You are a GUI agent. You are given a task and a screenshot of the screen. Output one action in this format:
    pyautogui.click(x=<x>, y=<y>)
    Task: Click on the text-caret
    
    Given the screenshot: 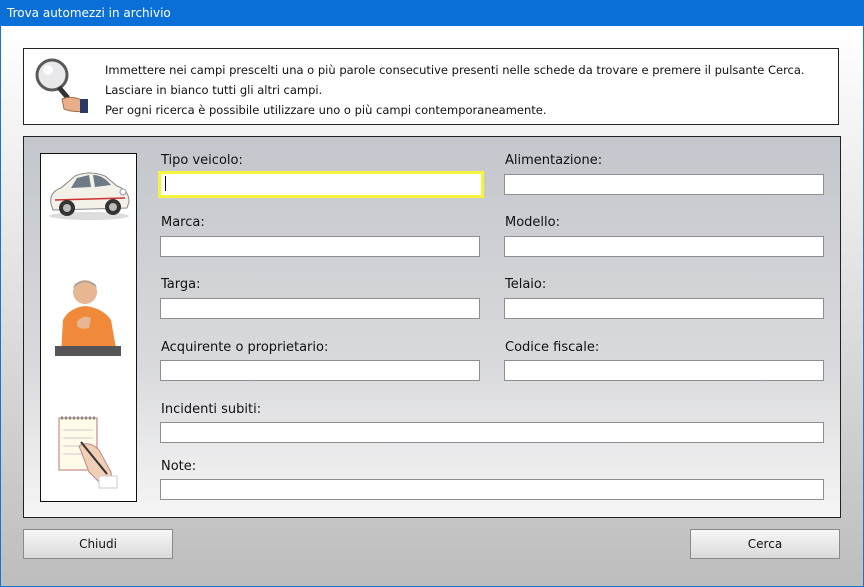 What is the action you would take?
    pyautogui.click(x=165, y=183)
    